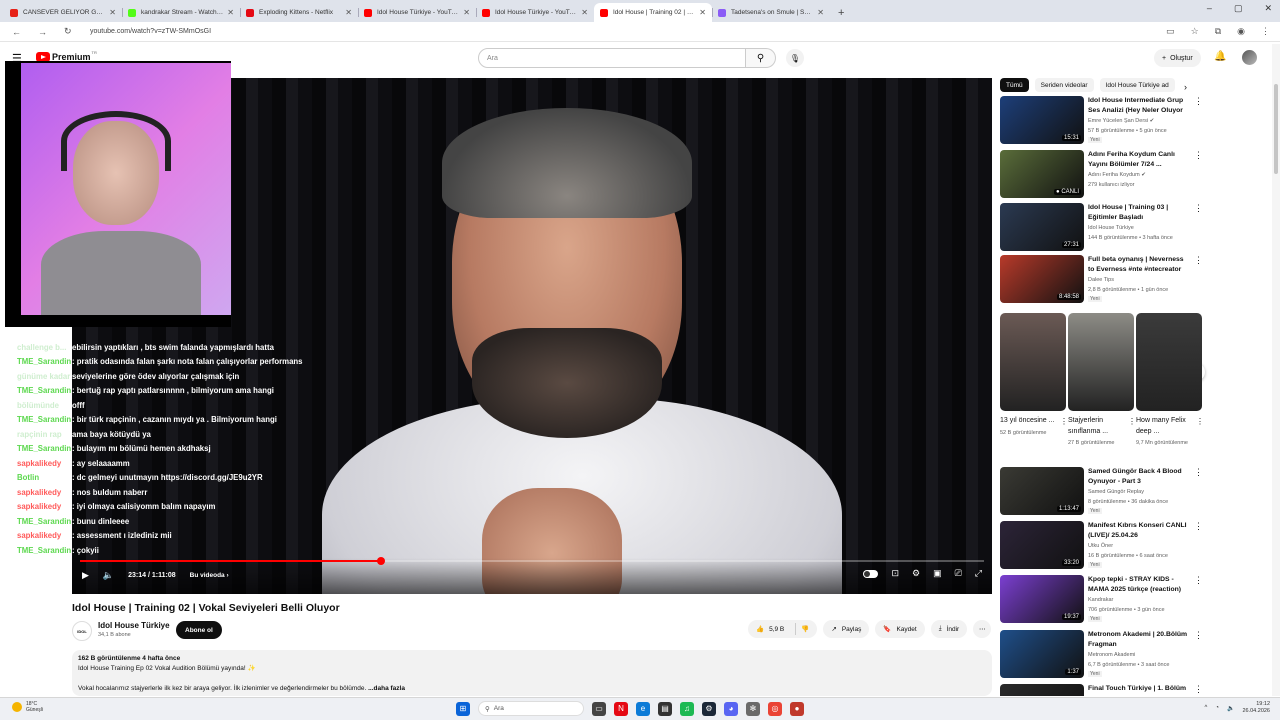 Image resolution: width=1280 pixels, height=720 pixels. Describe the element at coordinates (612, 58) in the screenshot. I see `search-input: Ara` at that location.